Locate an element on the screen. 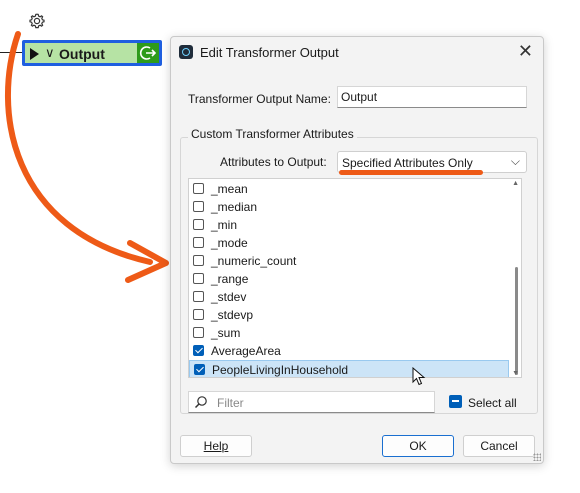  output-name-label: Transformer Output Name: is located at coordinates (259, 99).